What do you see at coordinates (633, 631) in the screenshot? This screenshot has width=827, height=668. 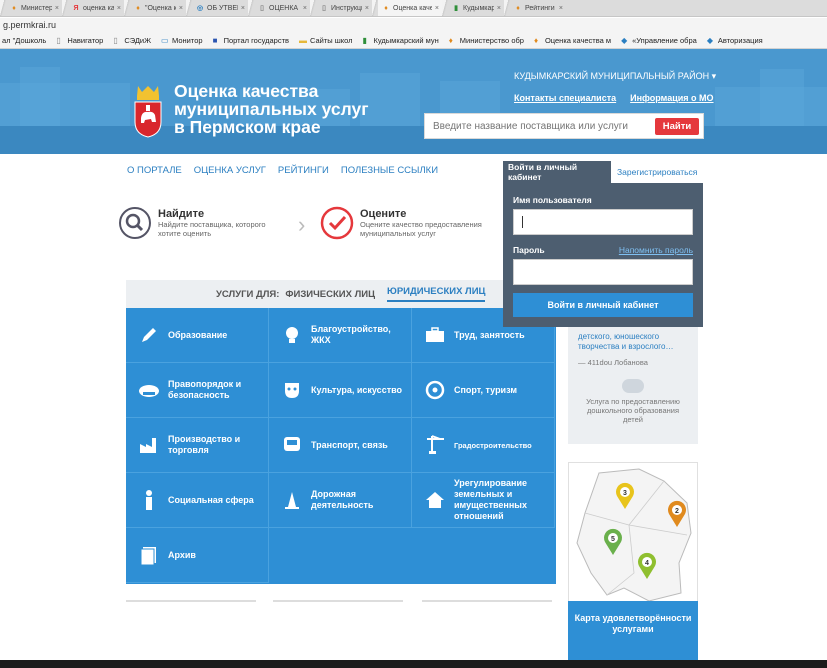 I see `map-caption: Карта удовлетворённости услугами` at bounding box center [633, 631].